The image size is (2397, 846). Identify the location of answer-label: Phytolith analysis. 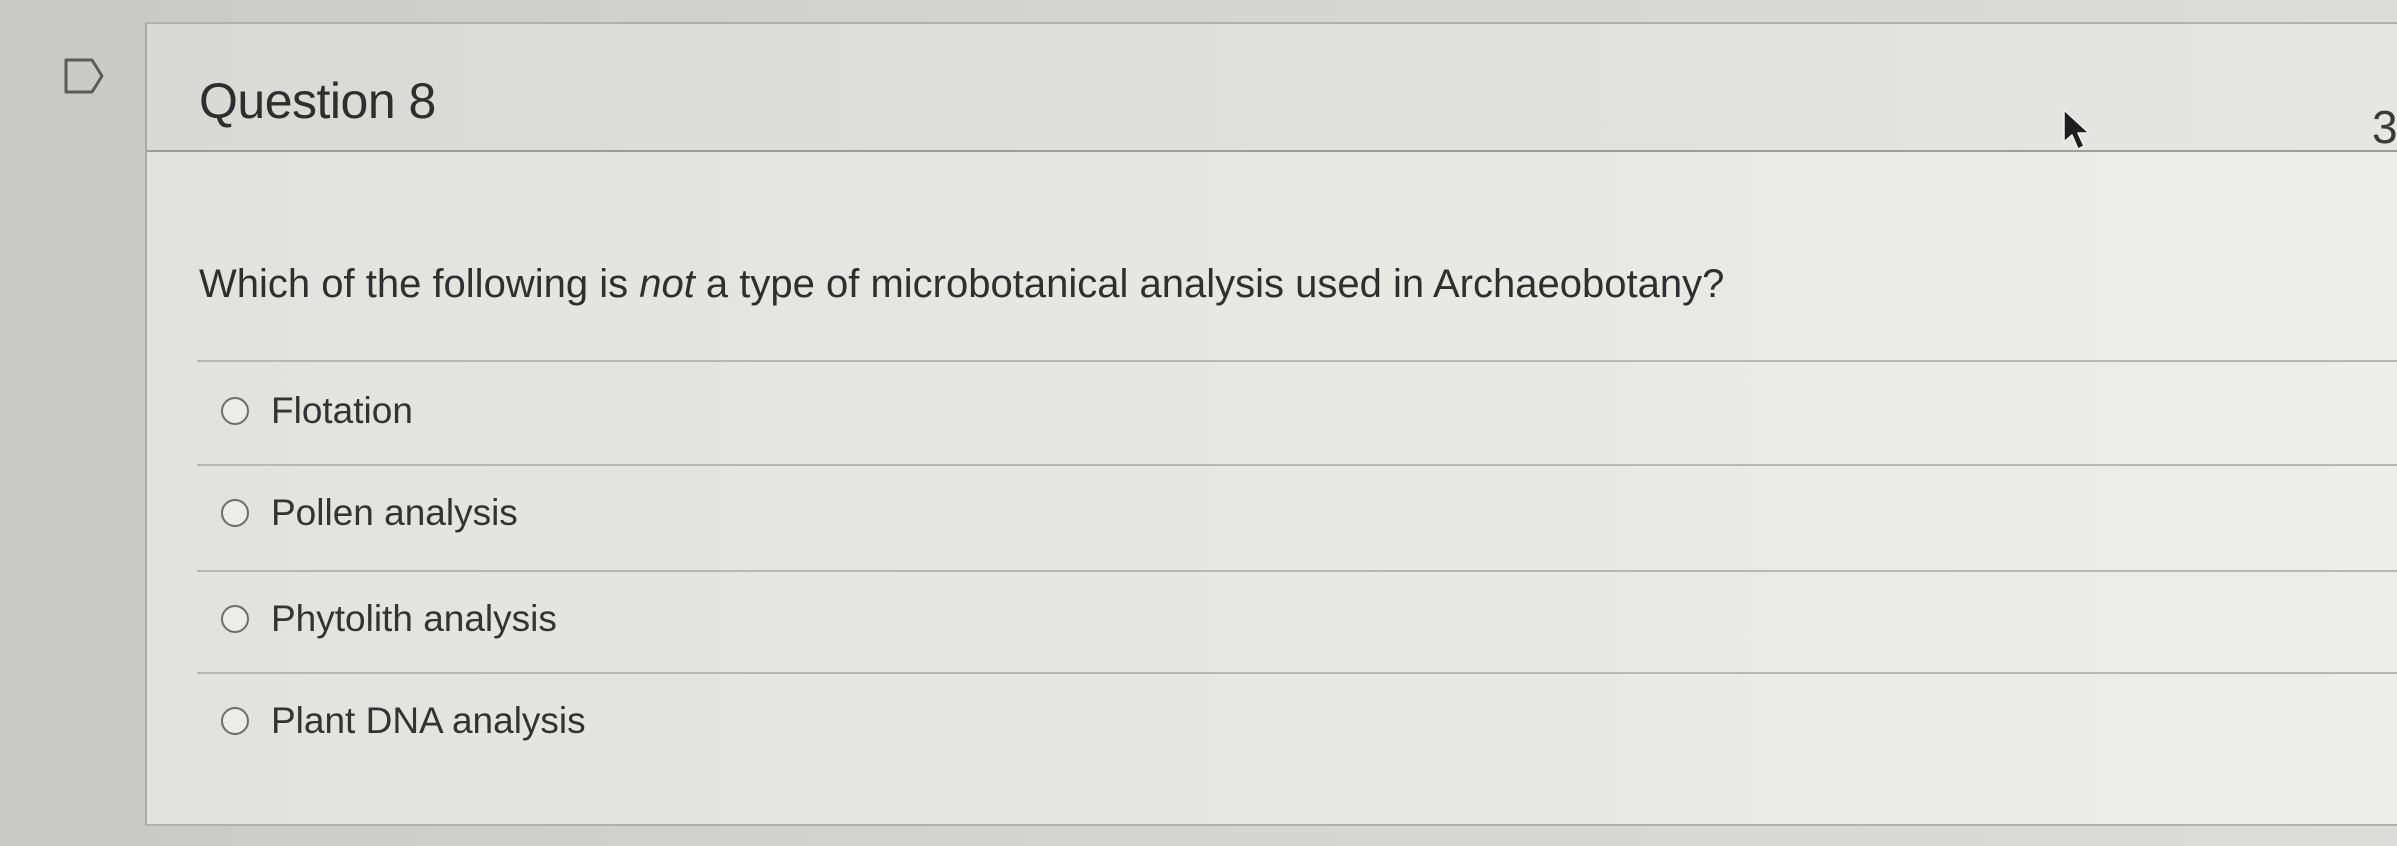
(414, 618).